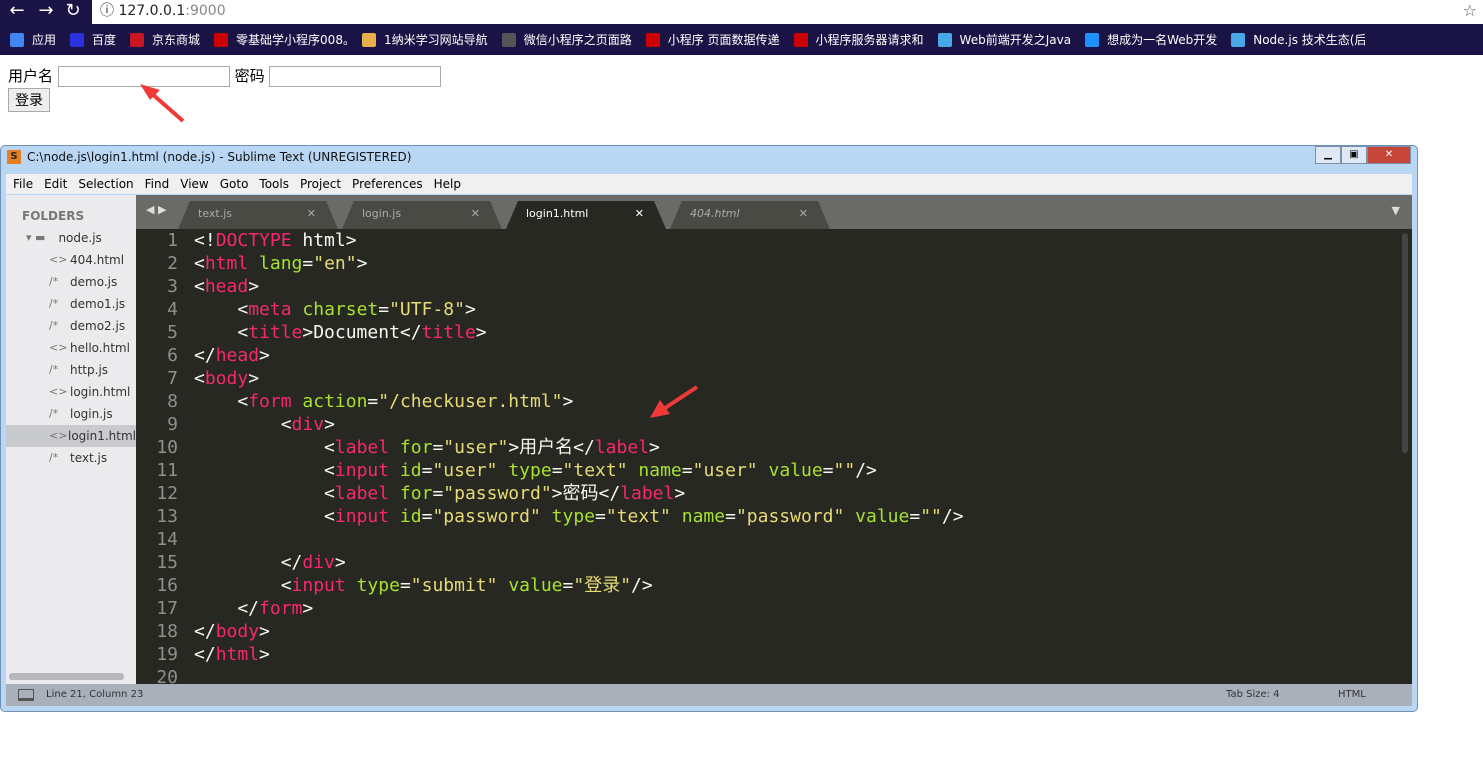  What do you see at coordinates (355, 76) in the screenshot?
I see `password-input` at bounding box center [355, 76].